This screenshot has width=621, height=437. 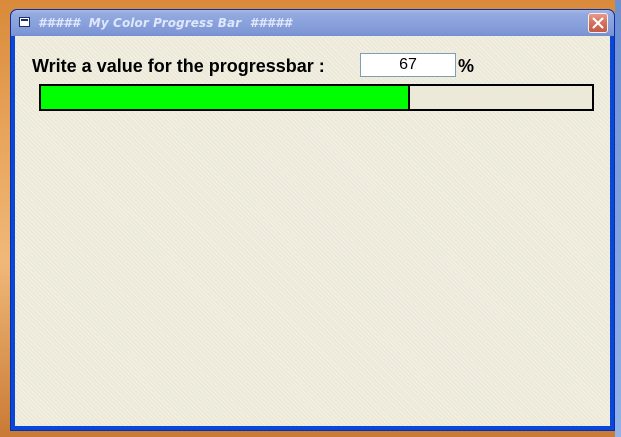 I want to click on color-progress-bar, so click(x=316, y=97).